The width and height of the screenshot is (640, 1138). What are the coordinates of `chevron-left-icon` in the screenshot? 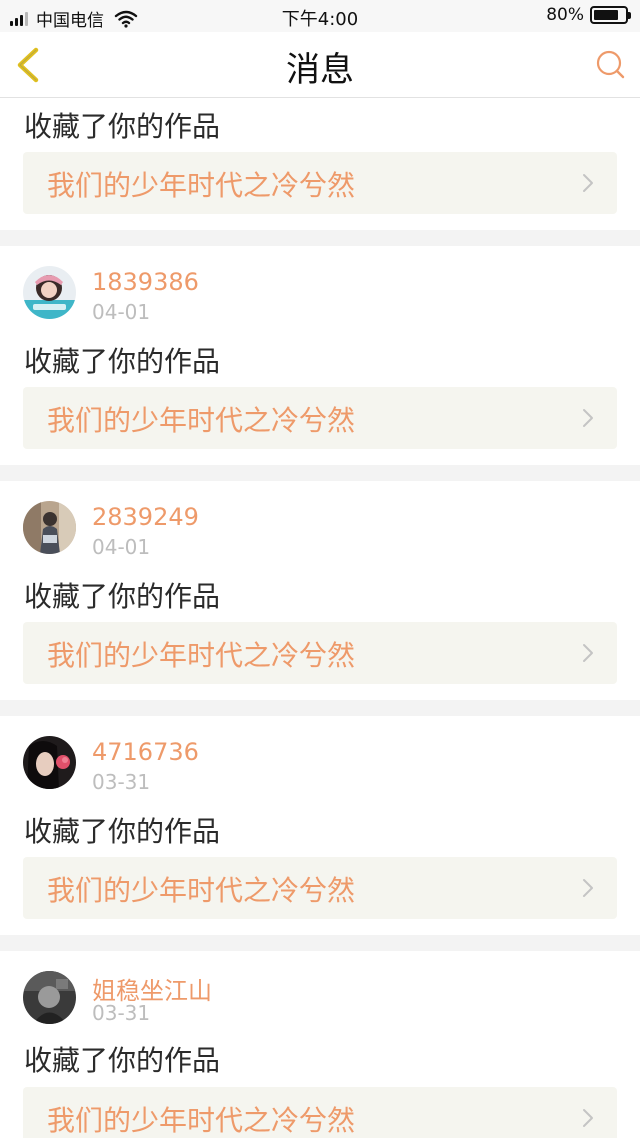 It's located at (30, 65).